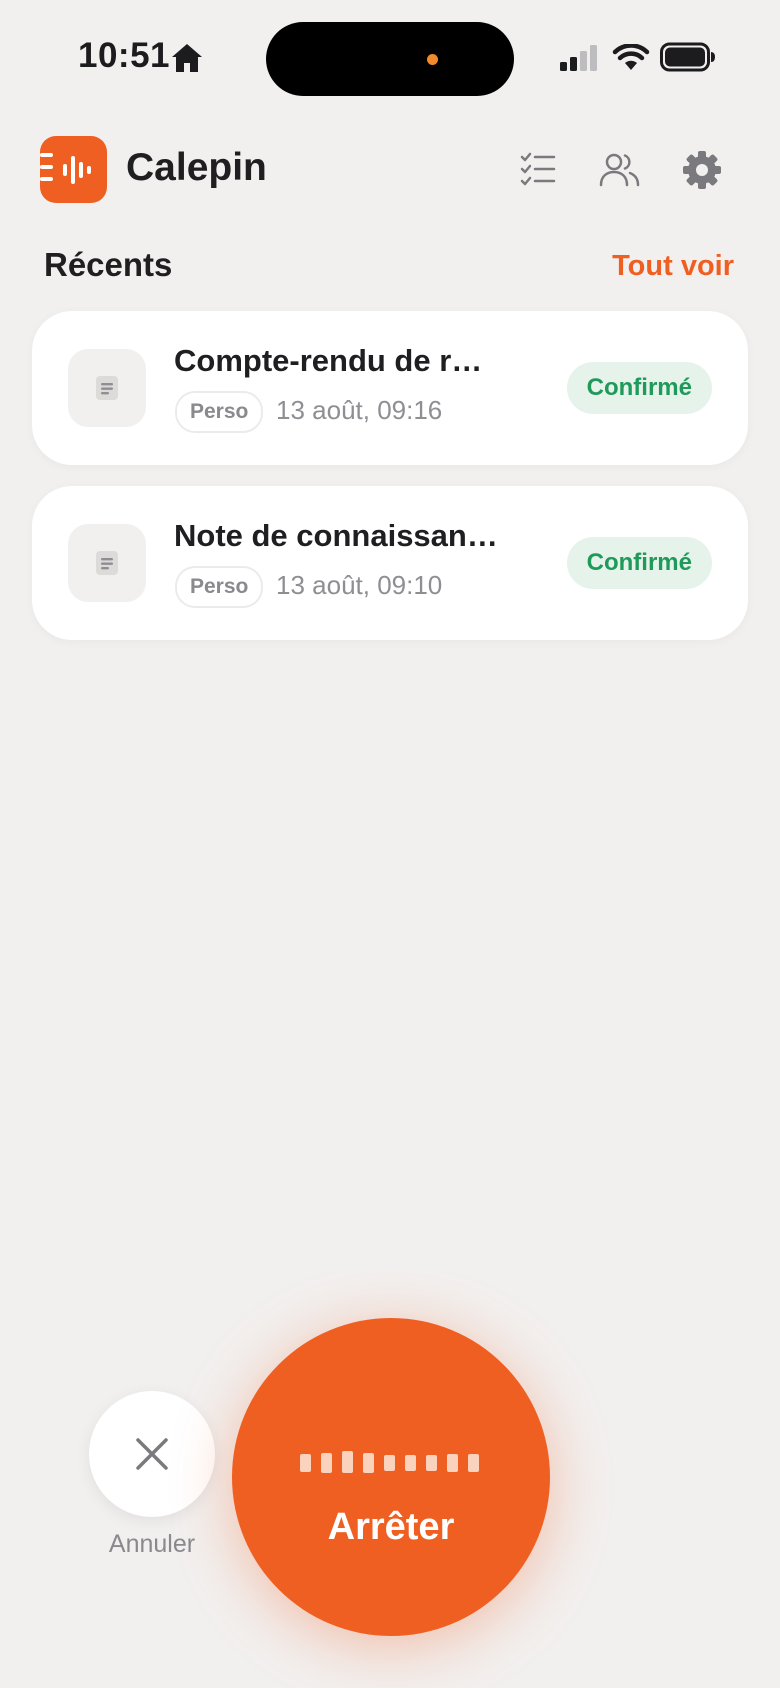 The height and width of the screenshot is (1688, 780). Describe the element at coordinates (124, 55) in the screenshot. I see `status-time: 10:51` at that location.